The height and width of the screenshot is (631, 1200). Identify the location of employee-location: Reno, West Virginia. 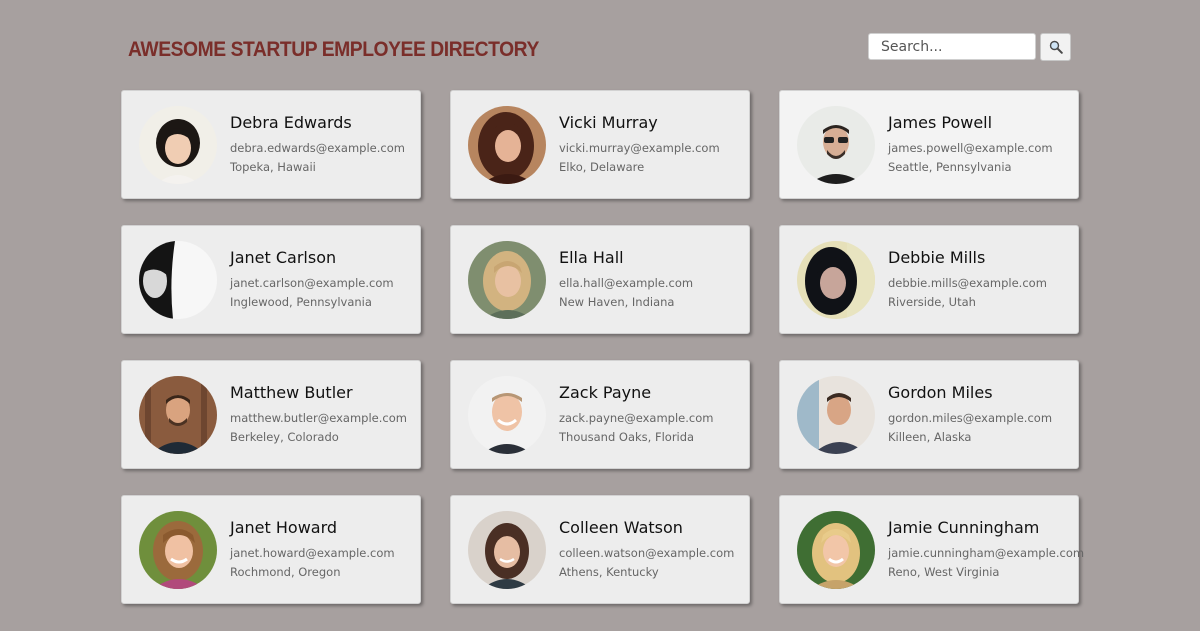
(944, 571).